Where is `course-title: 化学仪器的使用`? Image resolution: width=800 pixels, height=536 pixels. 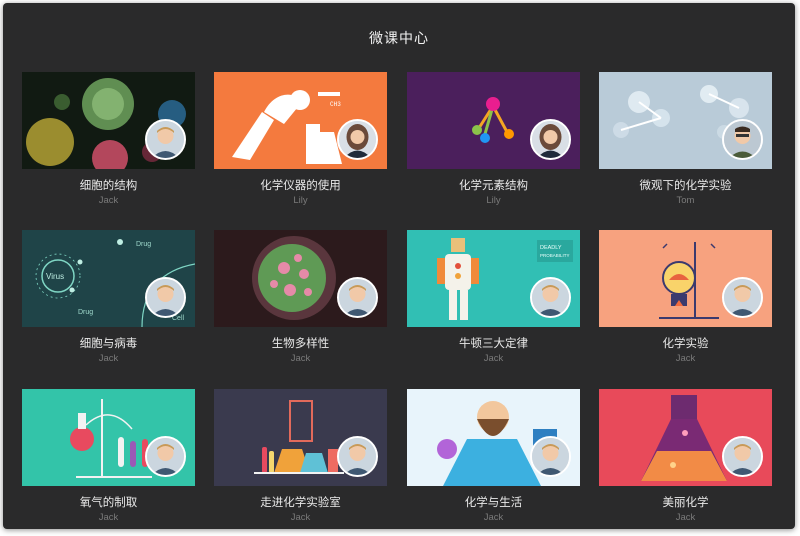 course-title: 化学仪器的使用 is located at coordinates (300, 185).